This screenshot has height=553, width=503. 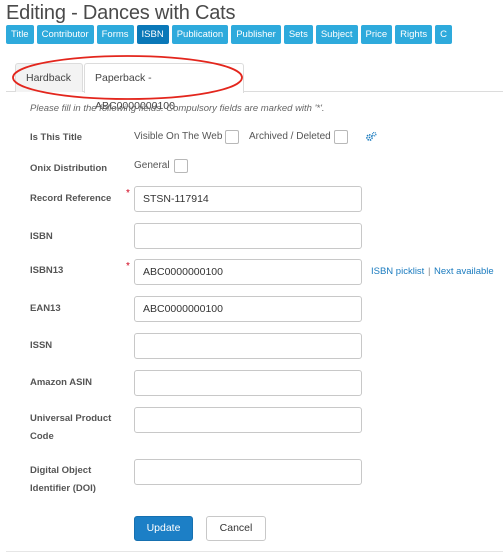 I want to click on is-this-title-label: Is This Title, so click(x=56, y=137).